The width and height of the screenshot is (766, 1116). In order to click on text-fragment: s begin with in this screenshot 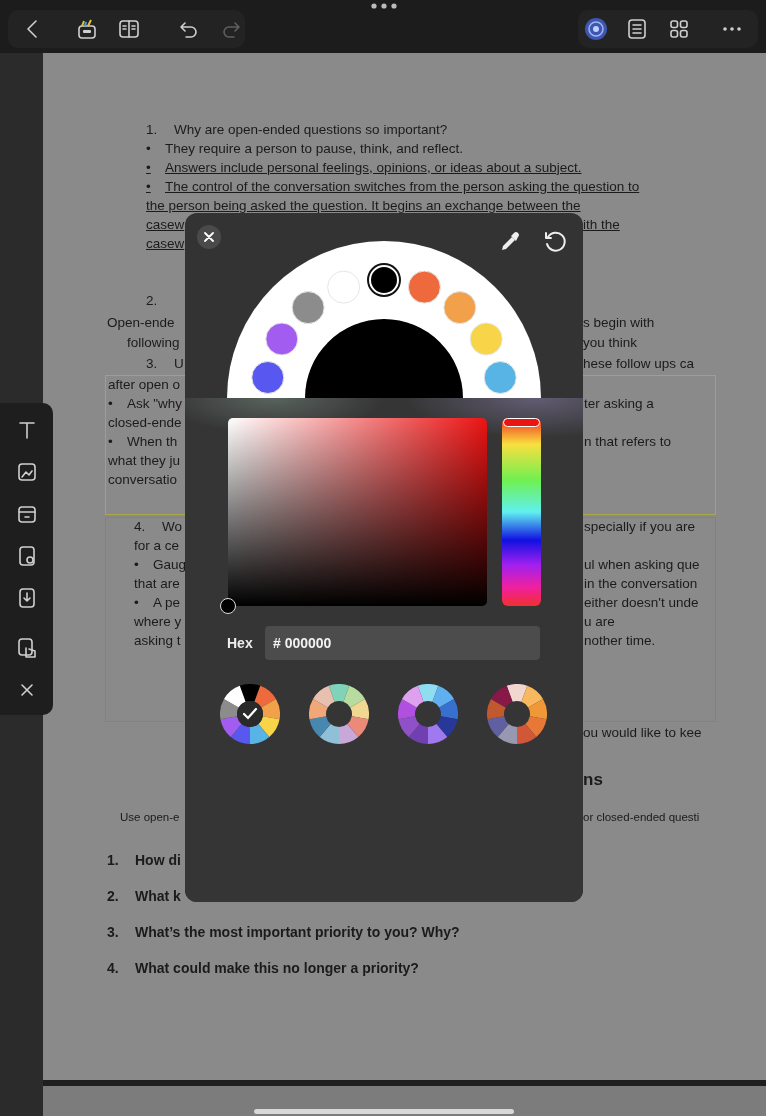, I will do `click(619, 322)`.